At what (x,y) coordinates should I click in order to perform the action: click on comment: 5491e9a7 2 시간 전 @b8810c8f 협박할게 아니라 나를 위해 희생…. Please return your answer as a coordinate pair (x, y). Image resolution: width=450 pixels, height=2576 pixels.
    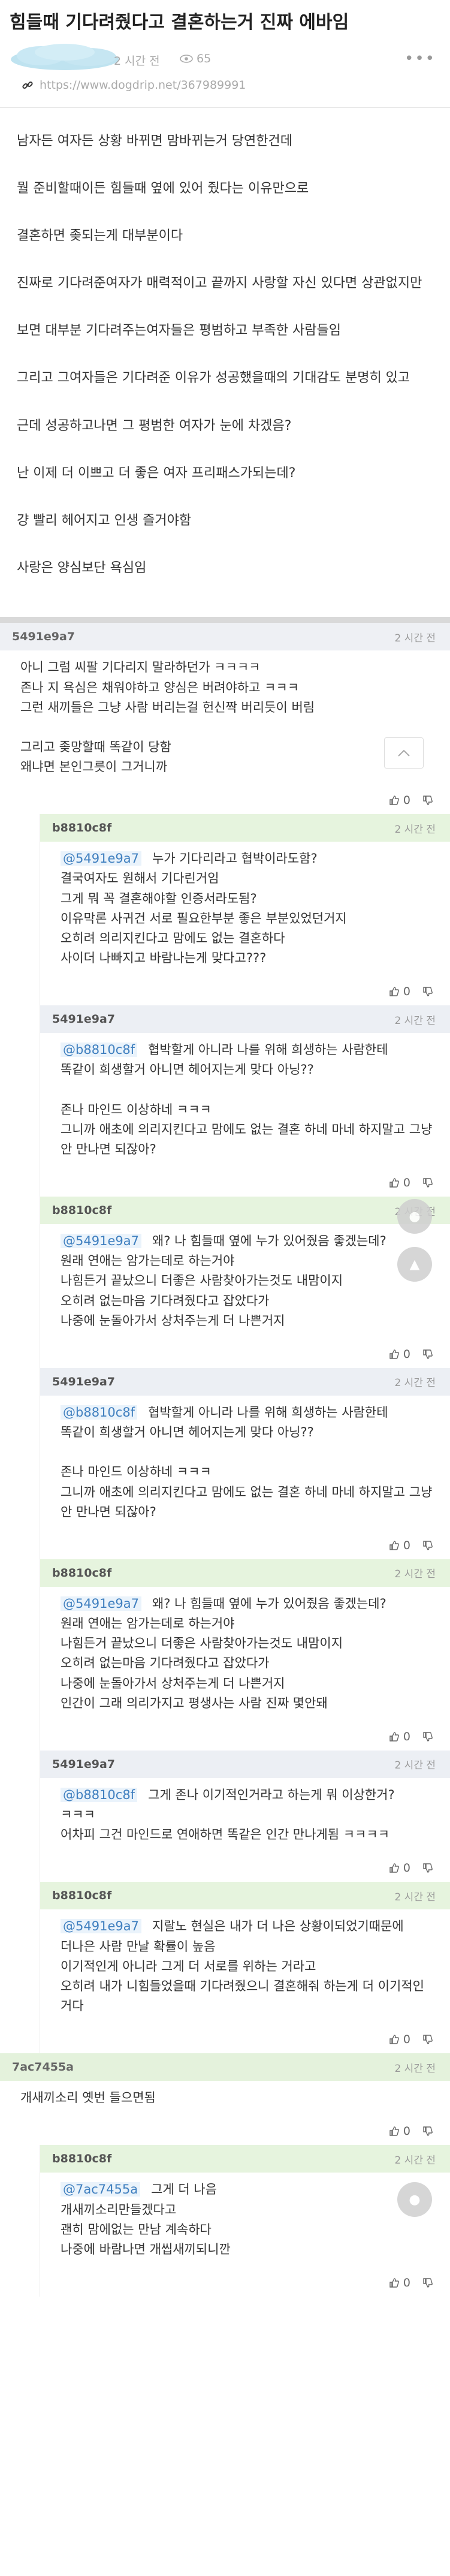
    Looking at the image, I should click on (245, 1101).